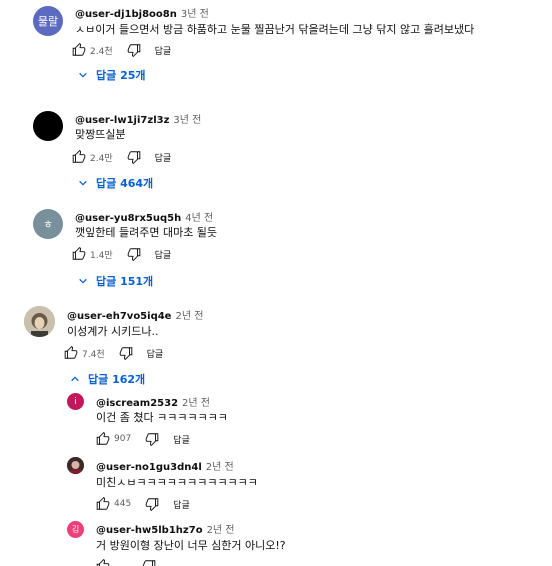  Describe the element at coordinates (125, 281) in the screenshot. I see `replies-label: 답글 151개` at that location.